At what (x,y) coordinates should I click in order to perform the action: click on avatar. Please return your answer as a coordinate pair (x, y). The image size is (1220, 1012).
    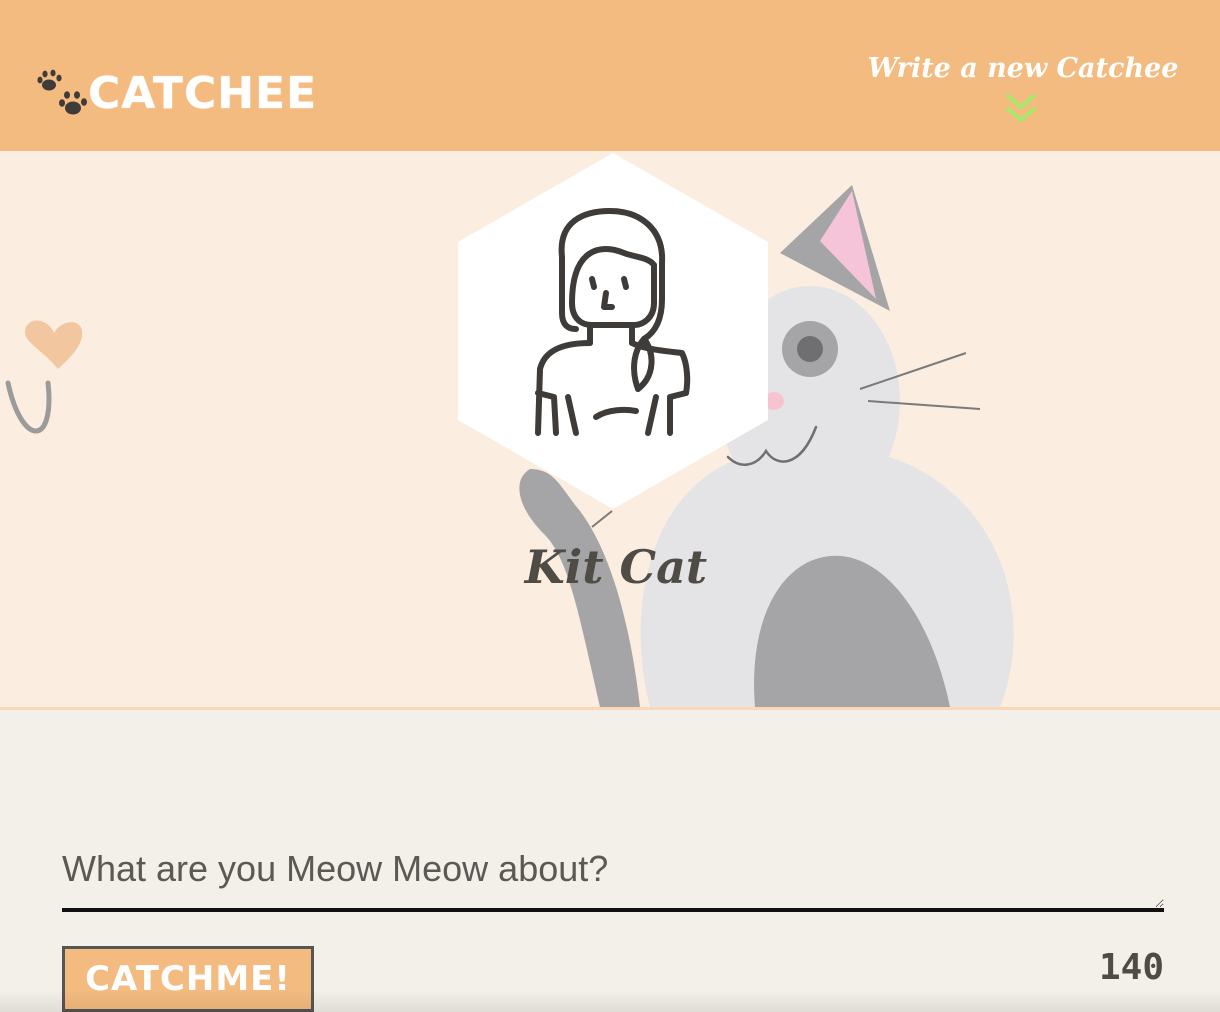
    Looking at the image, I should click on (613, 331).